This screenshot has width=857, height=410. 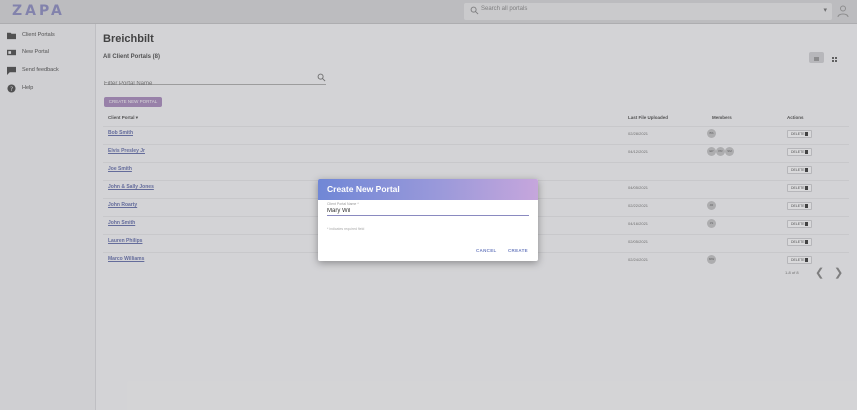 I want to click on create-button: CREATE, so click(x=518, y=250).